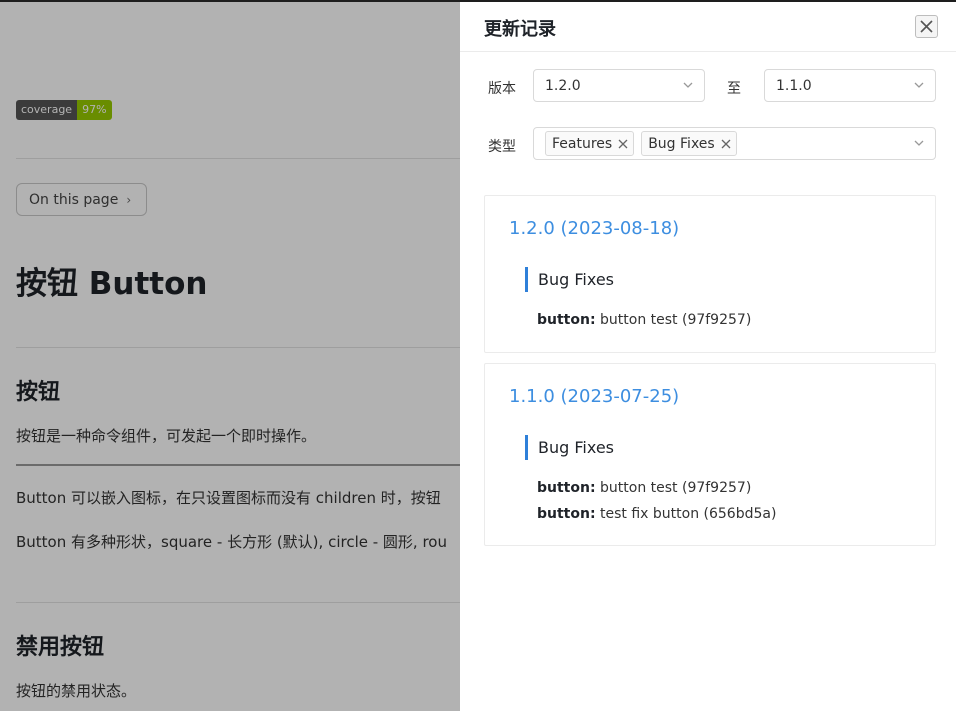  Describe the element at coordinates (794, 85) in the screenshot. I see `to-version-value: 1.1.0` at that location.